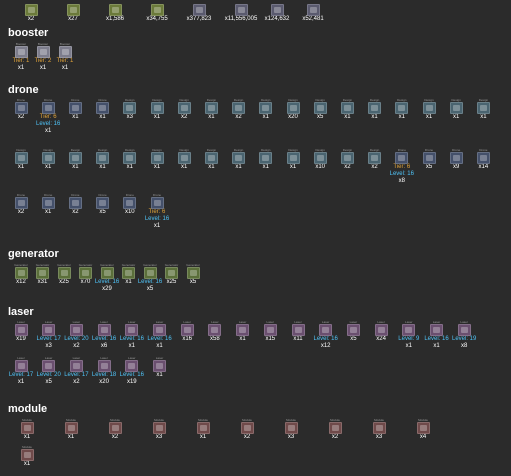 The image size is (511, 476). I want to click on inventory-item: Module x4, so click(423, 429).